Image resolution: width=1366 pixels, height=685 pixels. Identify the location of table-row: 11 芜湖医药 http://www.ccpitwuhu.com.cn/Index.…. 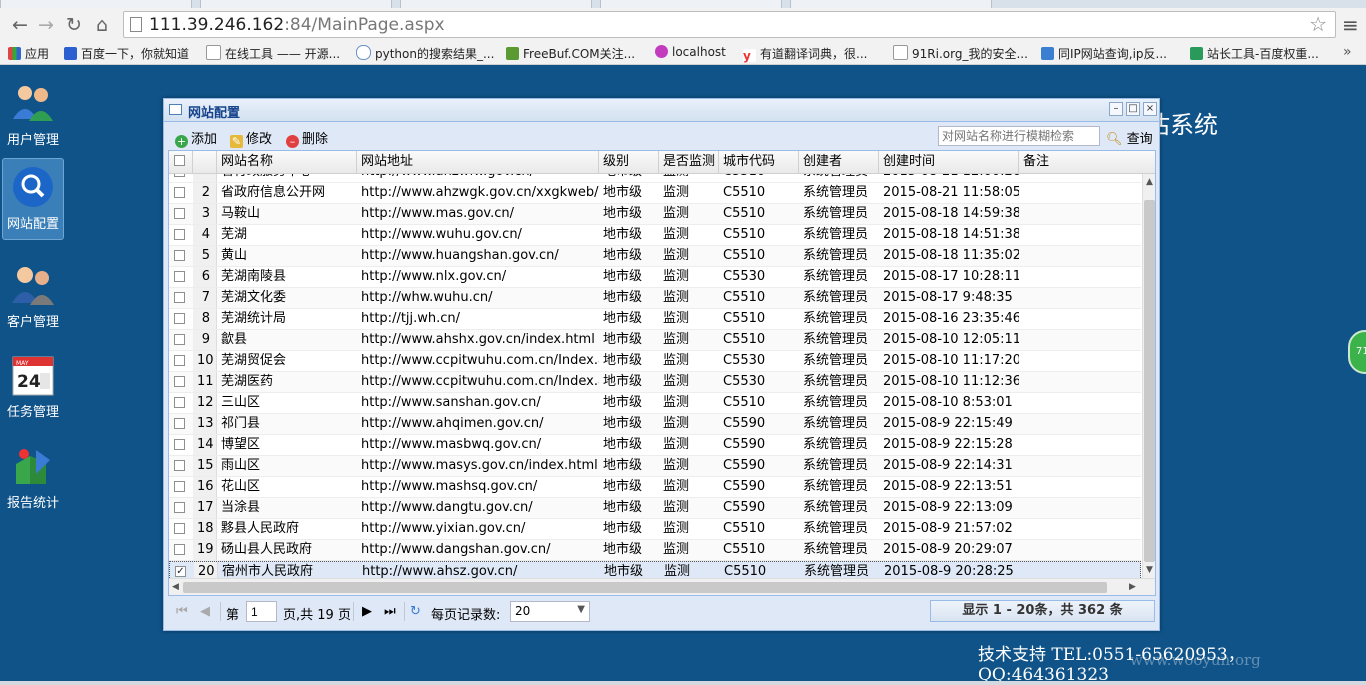
(655, 382).